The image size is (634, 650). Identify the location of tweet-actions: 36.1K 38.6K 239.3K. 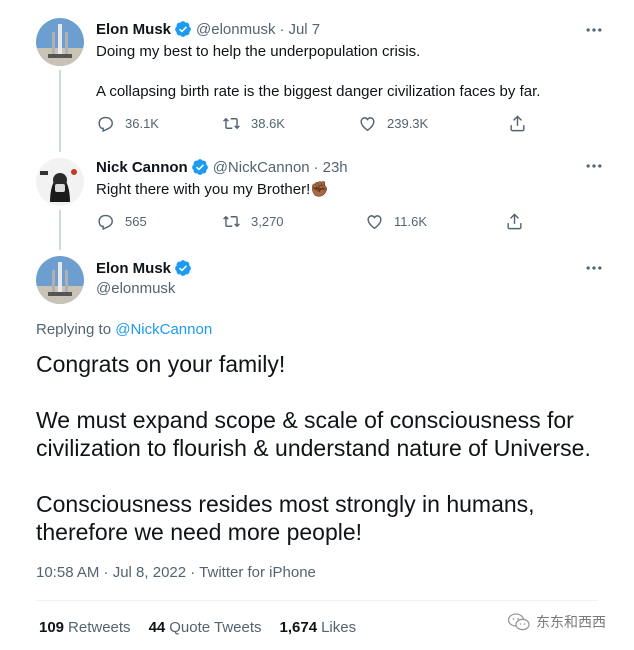
(311, 123).